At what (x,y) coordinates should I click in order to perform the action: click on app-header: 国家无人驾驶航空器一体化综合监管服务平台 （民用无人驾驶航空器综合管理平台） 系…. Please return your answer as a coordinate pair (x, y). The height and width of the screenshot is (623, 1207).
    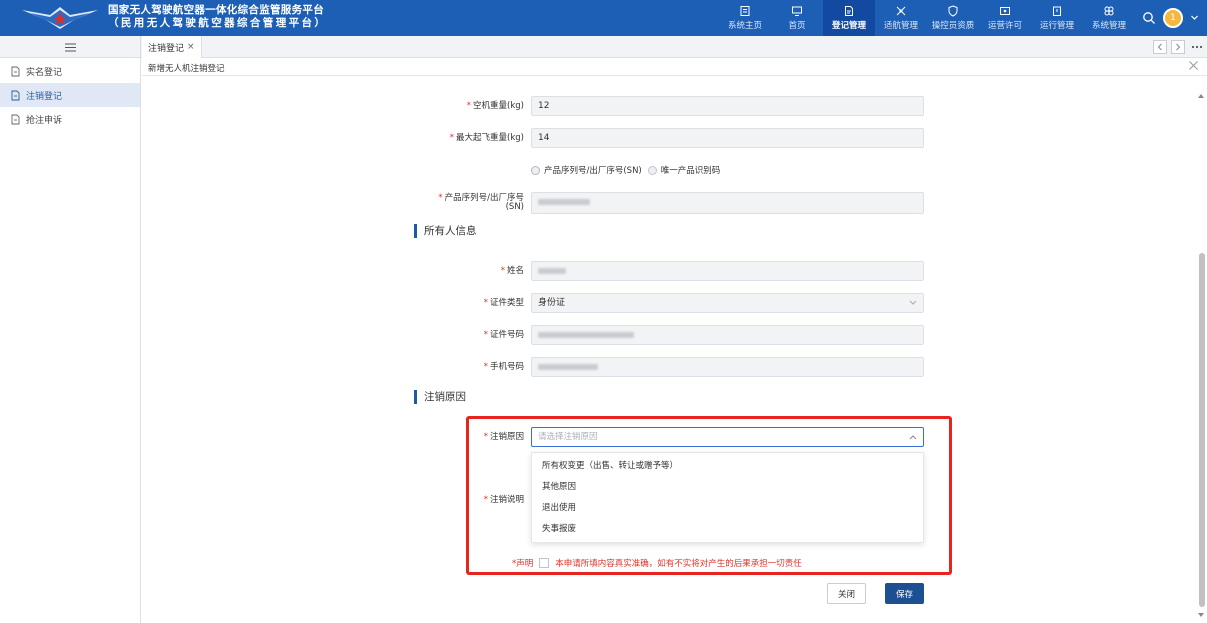
    Looking at the image, I should click on (603, 18).